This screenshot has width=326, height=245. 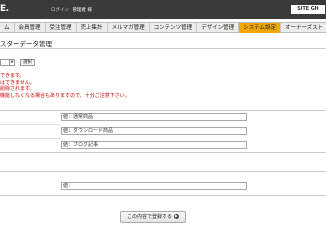 I want to click on nav-item-home: ム, so click(x=7, y=28).